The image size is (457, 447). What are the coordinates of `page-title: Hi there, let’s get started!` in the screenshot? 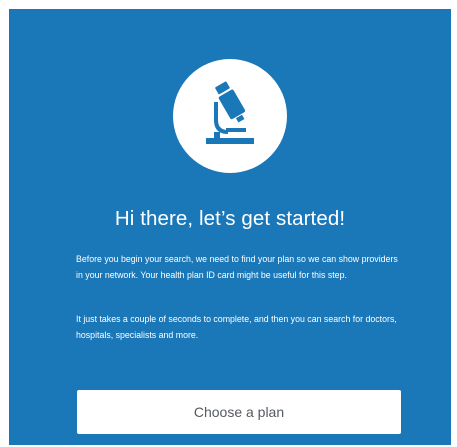 It's located at (230, 218).